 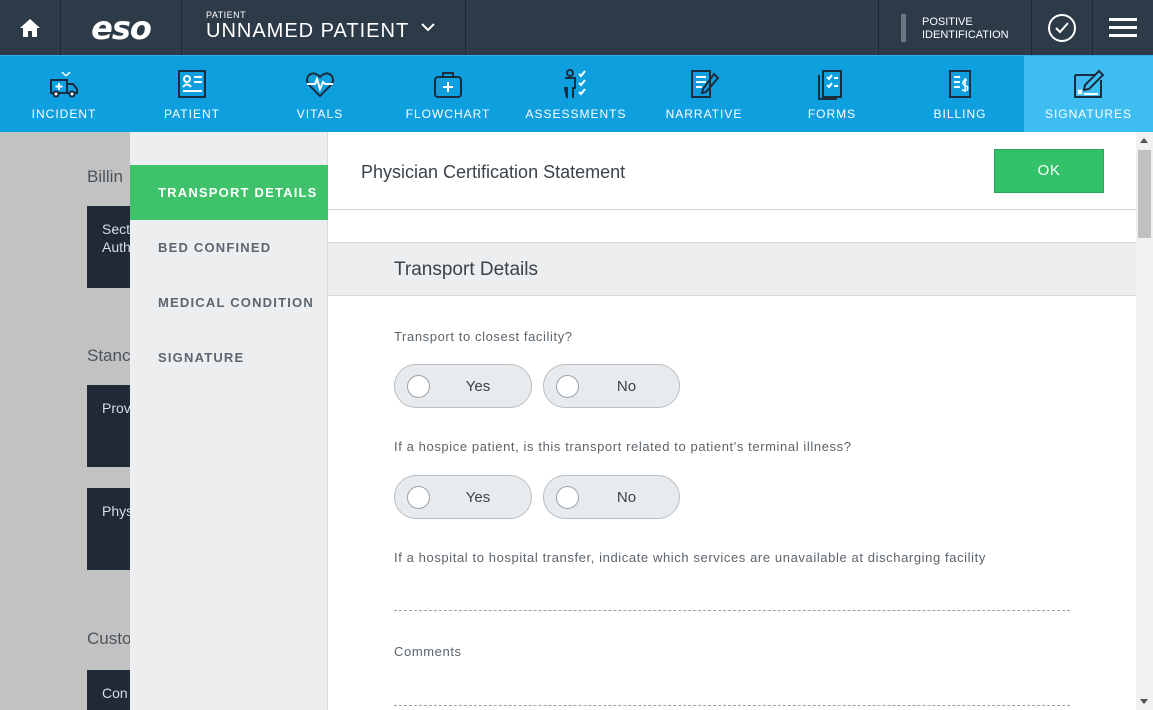 What do you see at coordinates (1088, 114) in the screenshot?
I see `tab-label: SIGNATURES` at bounding box center [1088, 114].